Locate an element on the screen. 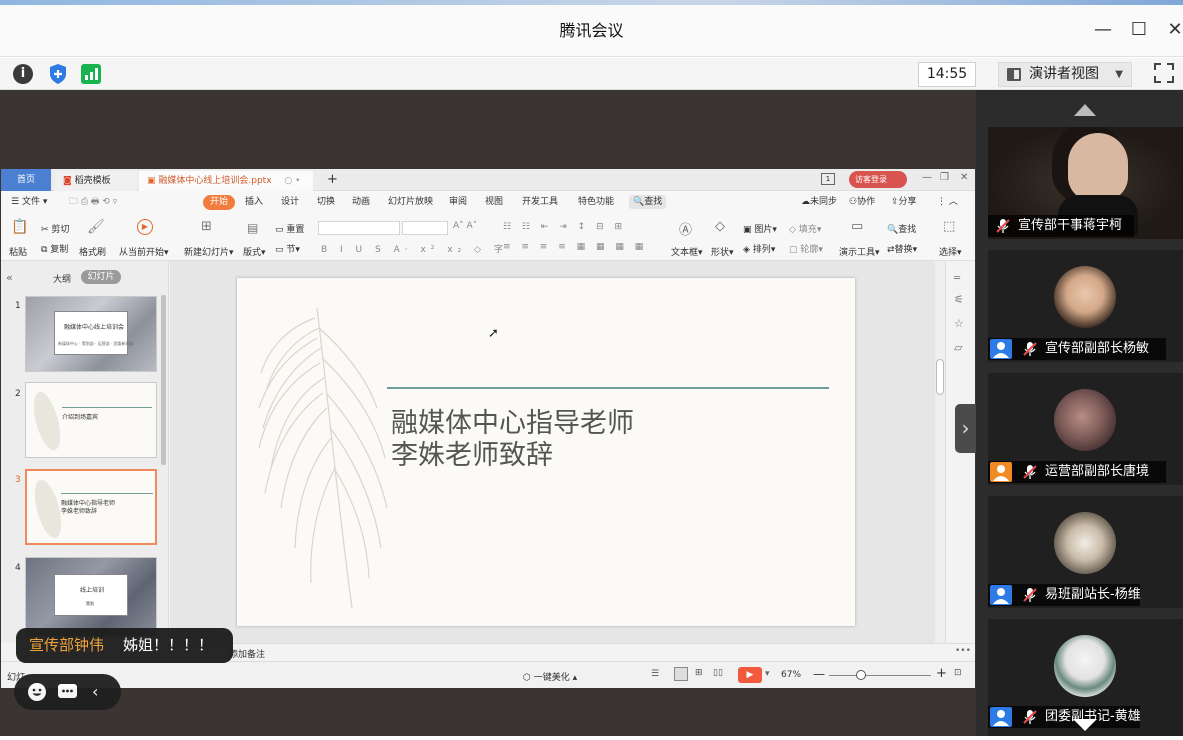  font-size-select is located at coordinates (425, 228).